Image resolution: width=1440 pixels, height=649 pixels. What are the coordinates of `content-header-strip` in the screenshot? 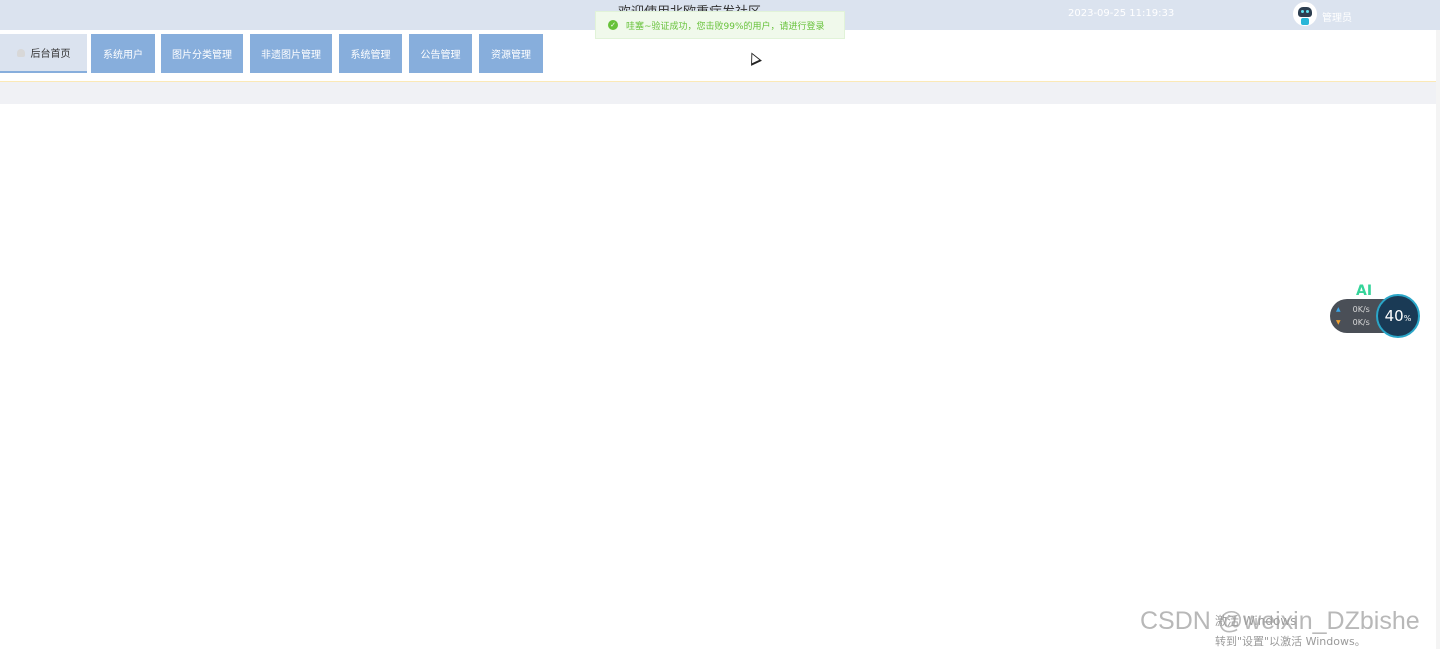 It's located at (720, 93).